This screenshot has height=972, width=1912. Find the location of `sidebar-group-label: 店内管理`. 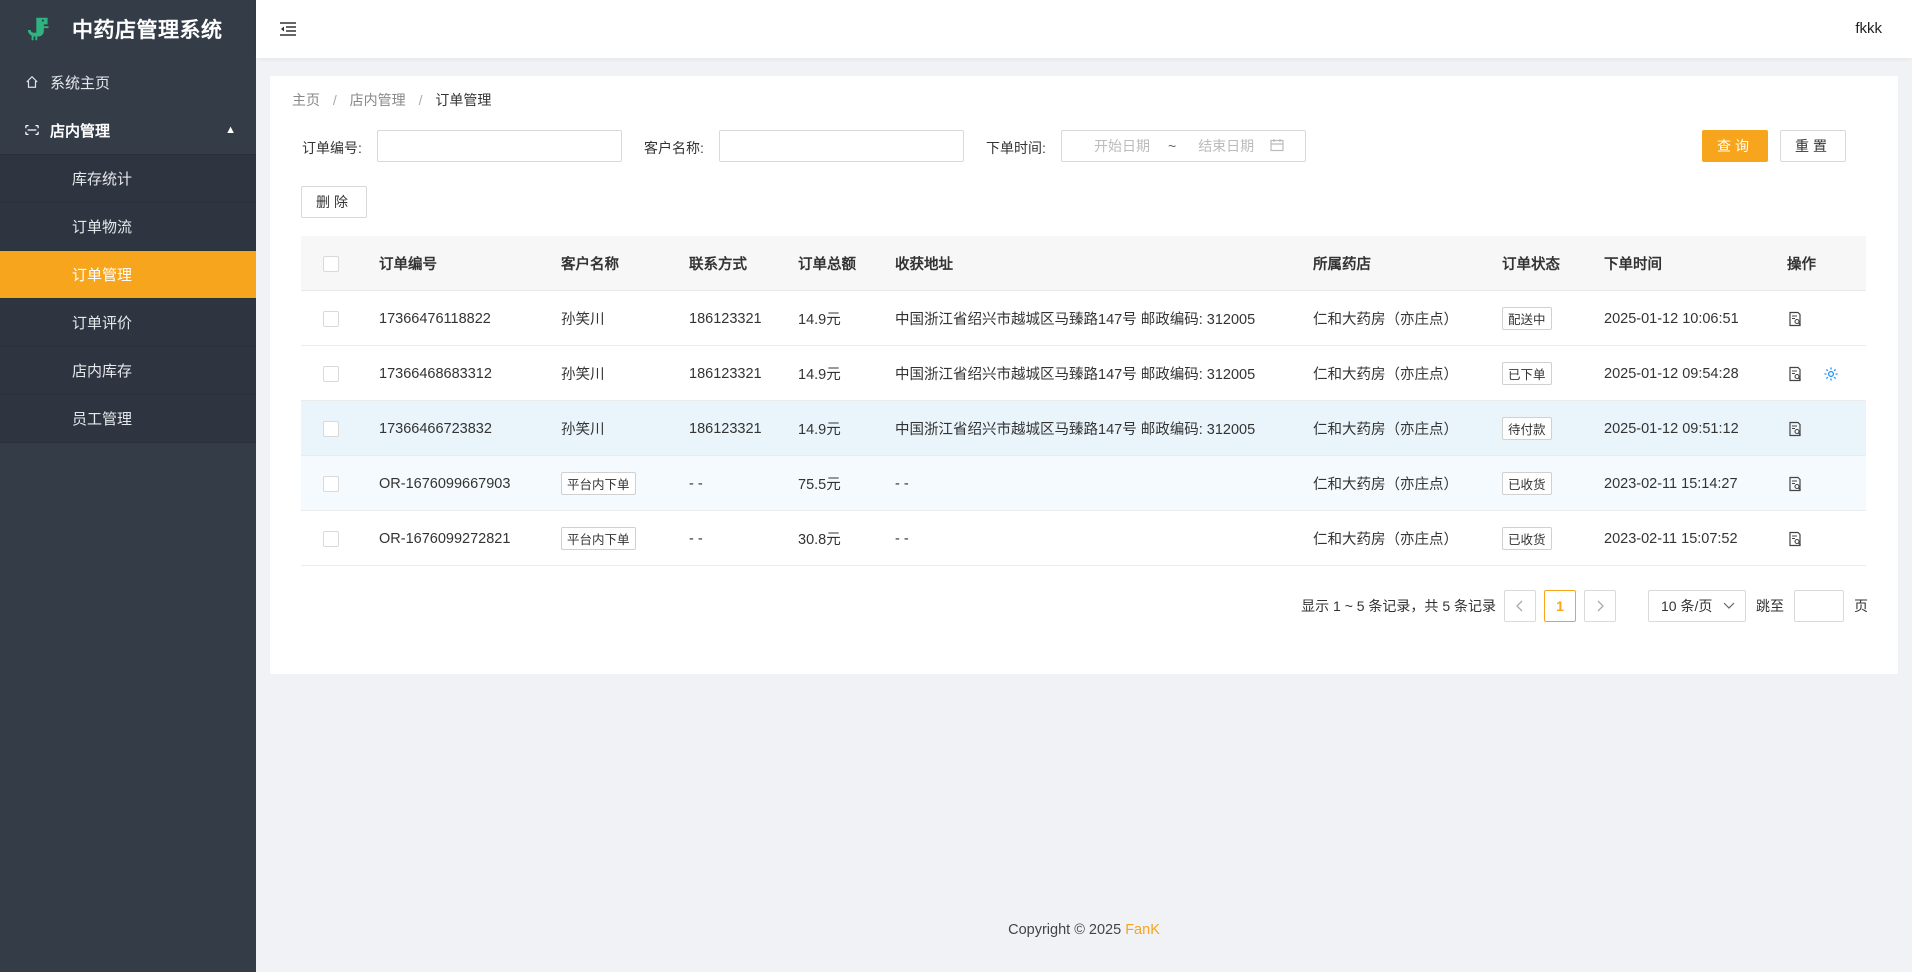

sidebar-group-label: 店内管理 is located at coordinates (80, 131).